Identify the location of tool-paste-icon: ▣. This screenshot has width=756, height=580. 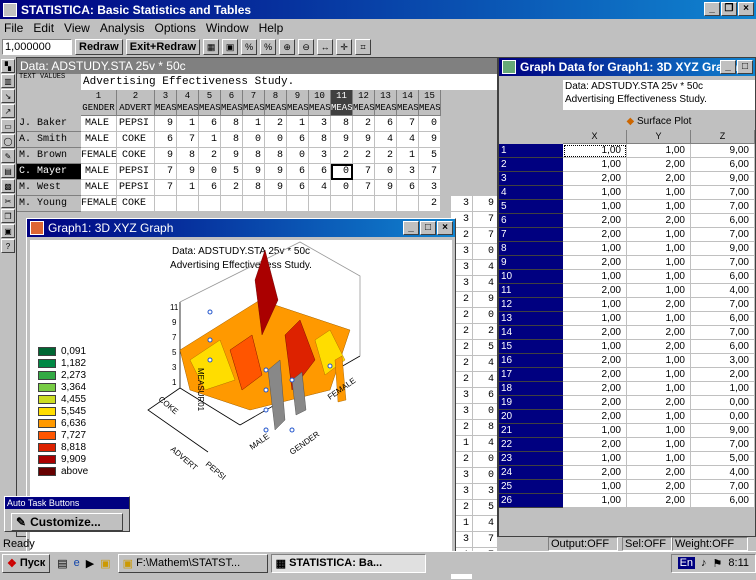
(8, 231).